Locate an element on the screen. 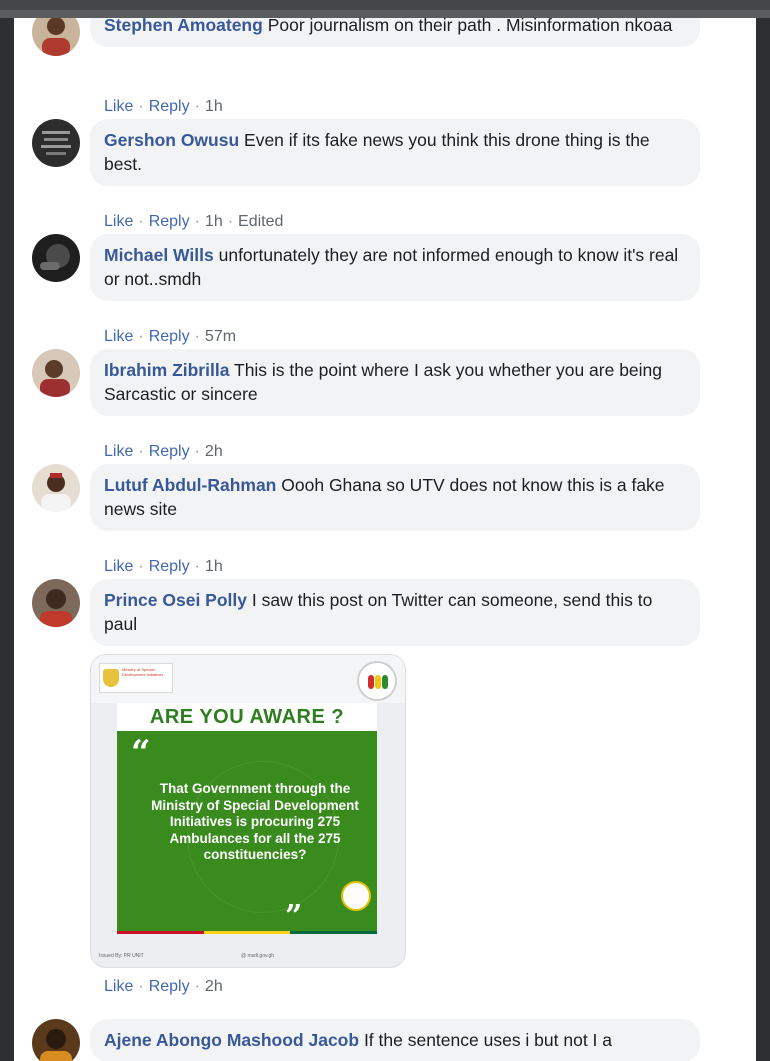 This screenshot has height=1061, width=770. flag-stripe is located at coordinates (247, 932).